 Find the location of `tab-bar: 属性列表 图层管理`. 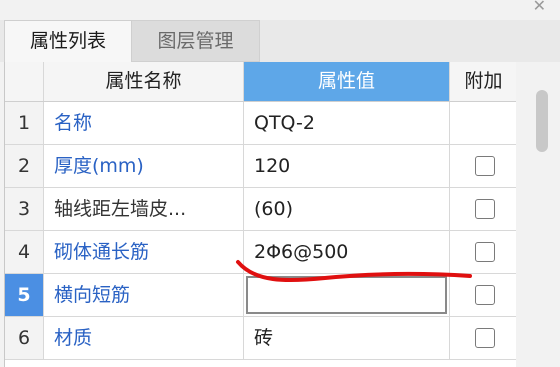

tab-bar: 属性列表 图层管理 is located at coordinates (280, 41).